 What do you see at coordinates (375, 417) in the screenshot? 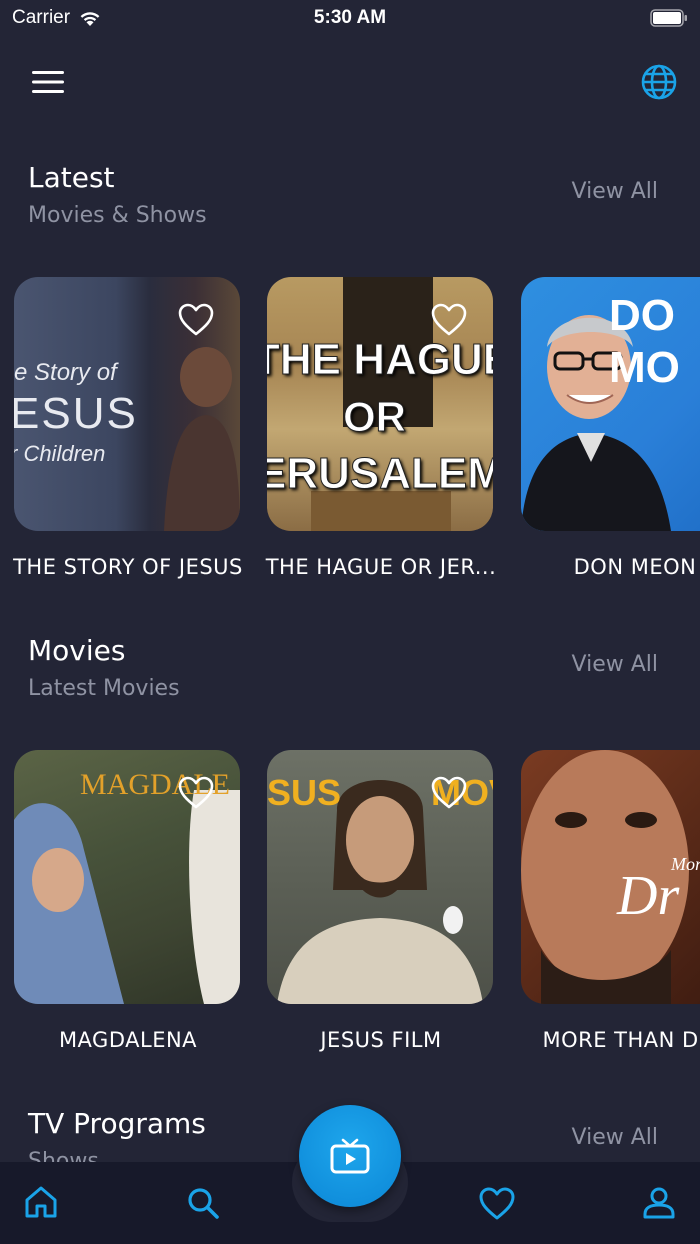
I see `poster-text: OR` at bounding box center [375, 417].